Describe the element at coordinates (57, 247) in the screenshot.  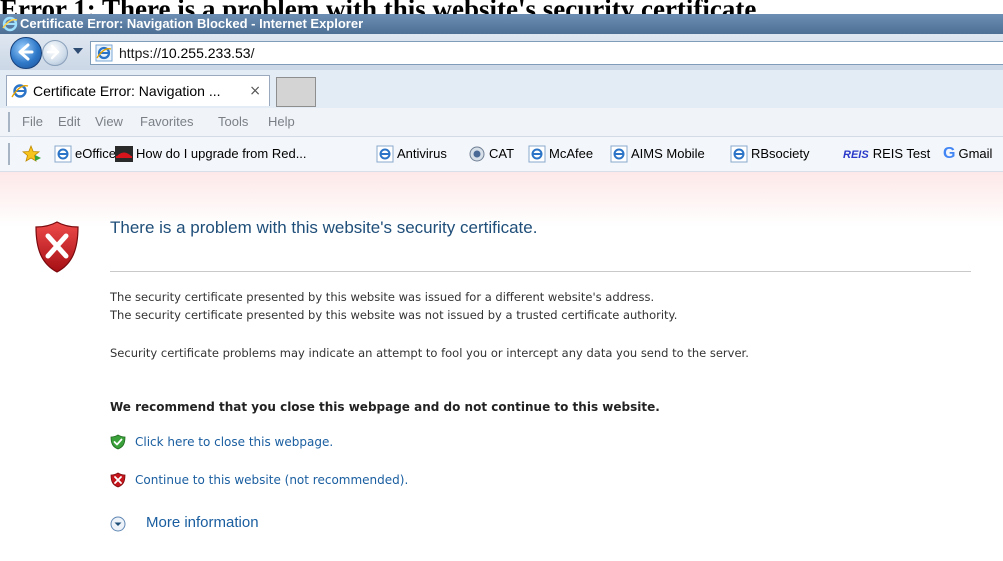
I see `error-shield-icon` at that location.